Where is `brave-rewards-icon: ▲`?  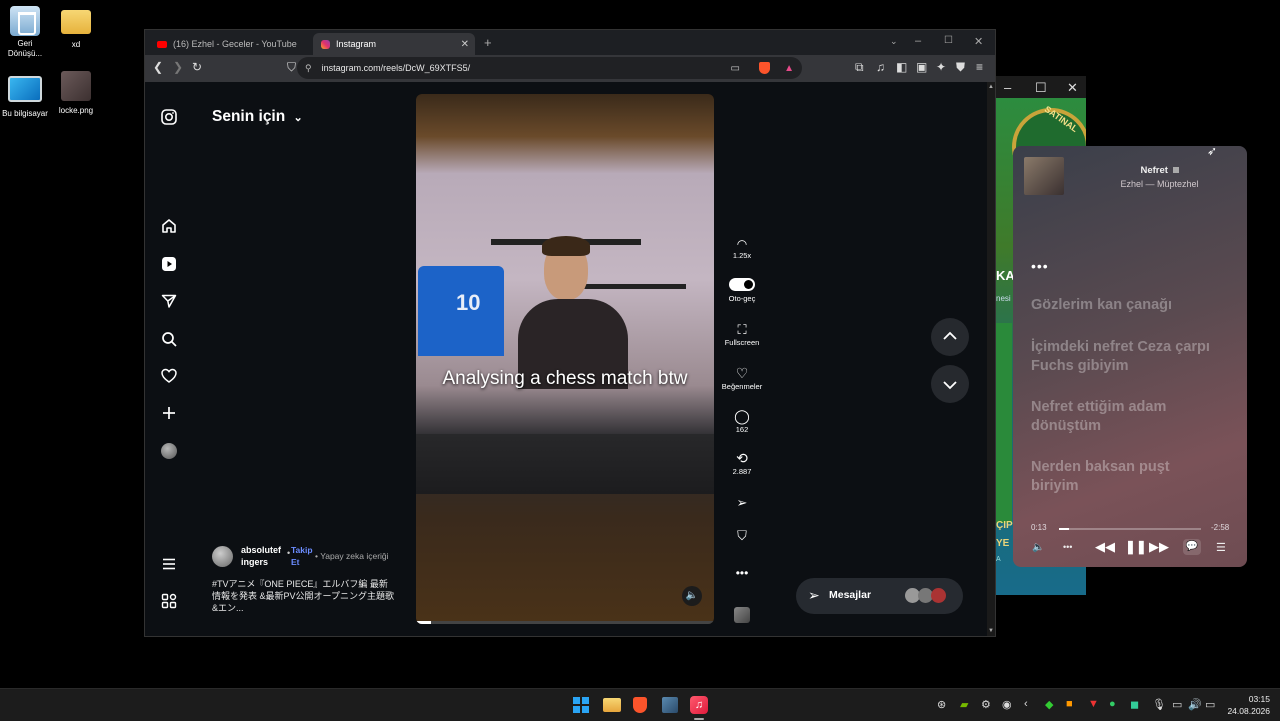
brave-rewards-icon: ▲ is located at coordinates (789, 68).